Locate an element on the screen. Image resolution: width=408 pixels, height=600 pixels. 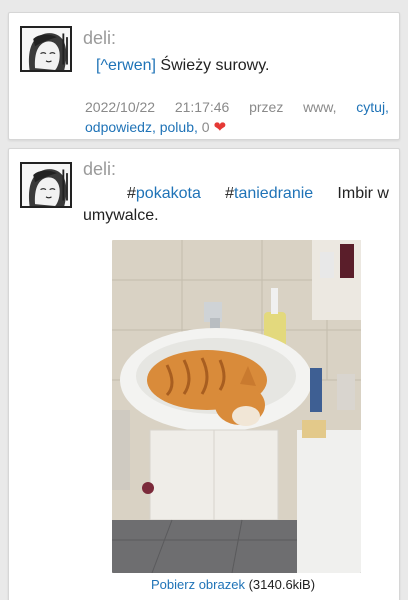
post-text-line: #pokakota #taniedranie Imbir w is located at coordinates (236, 194).